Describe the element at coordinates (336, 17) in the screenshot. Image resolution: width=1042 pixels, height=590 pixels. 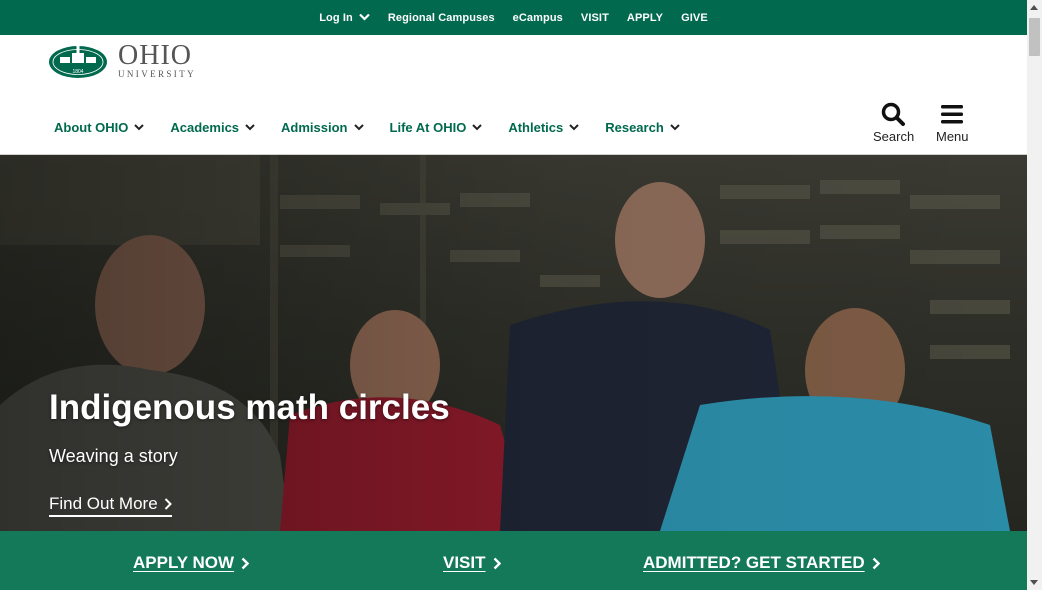
I see `login-label: Log In` at that location.